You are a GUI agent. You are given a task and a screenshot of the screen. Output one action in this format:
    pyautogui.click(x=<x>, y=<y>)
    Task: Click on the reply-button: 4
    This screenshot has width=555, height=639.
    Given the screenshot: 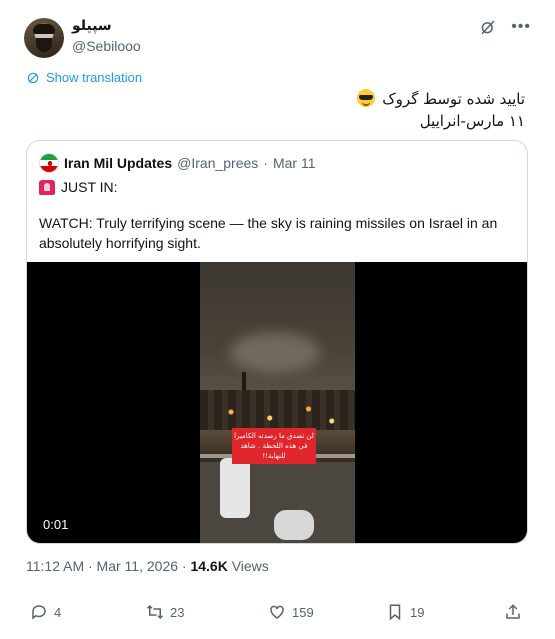 What is the action you would take?
    pyautogui.click(x=45, y=612)
    